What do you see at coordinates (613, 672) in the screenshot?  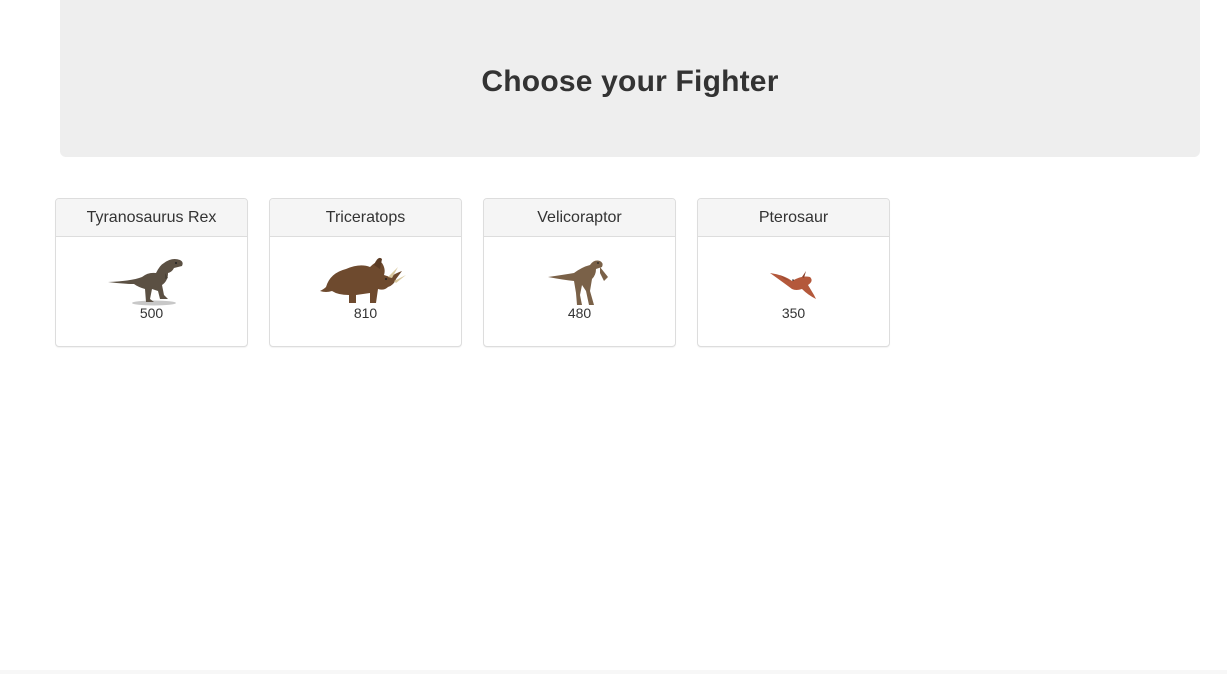 I see `footer-divider` at bounding box center [613, 672].